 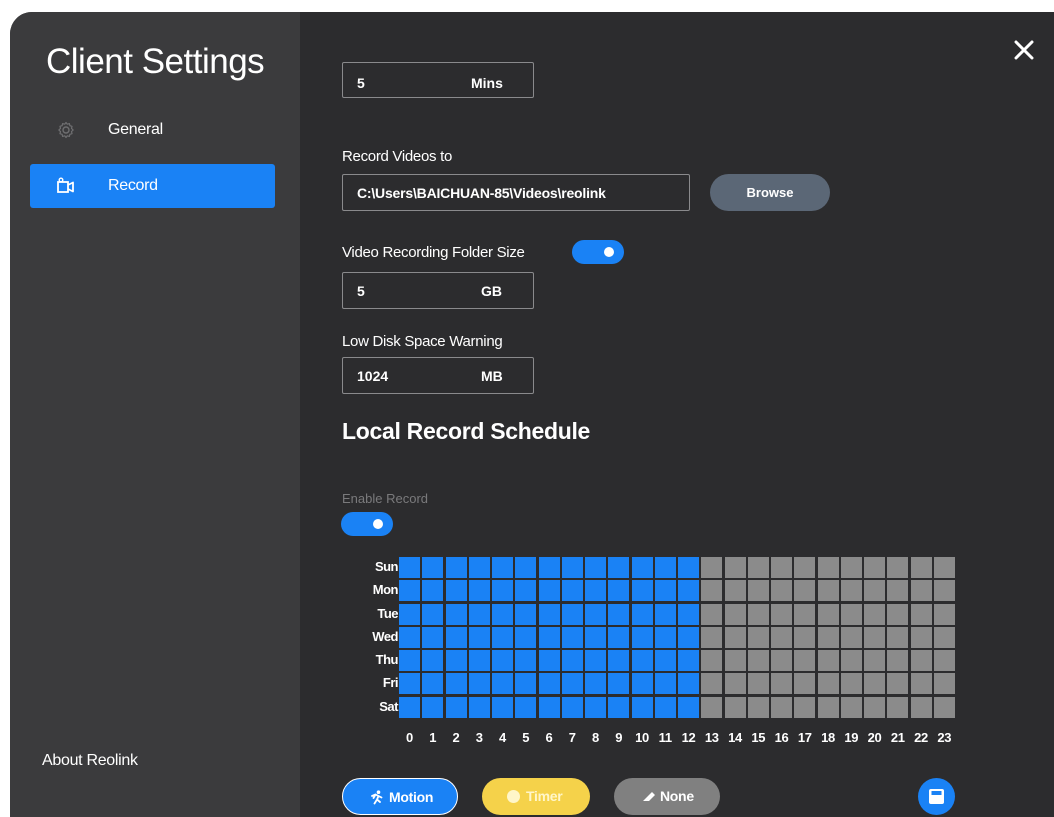 What do you see at coordinates (400, 796) in the screenshot?
I see `motion-button: Motion` at bounding box center [400, 796].